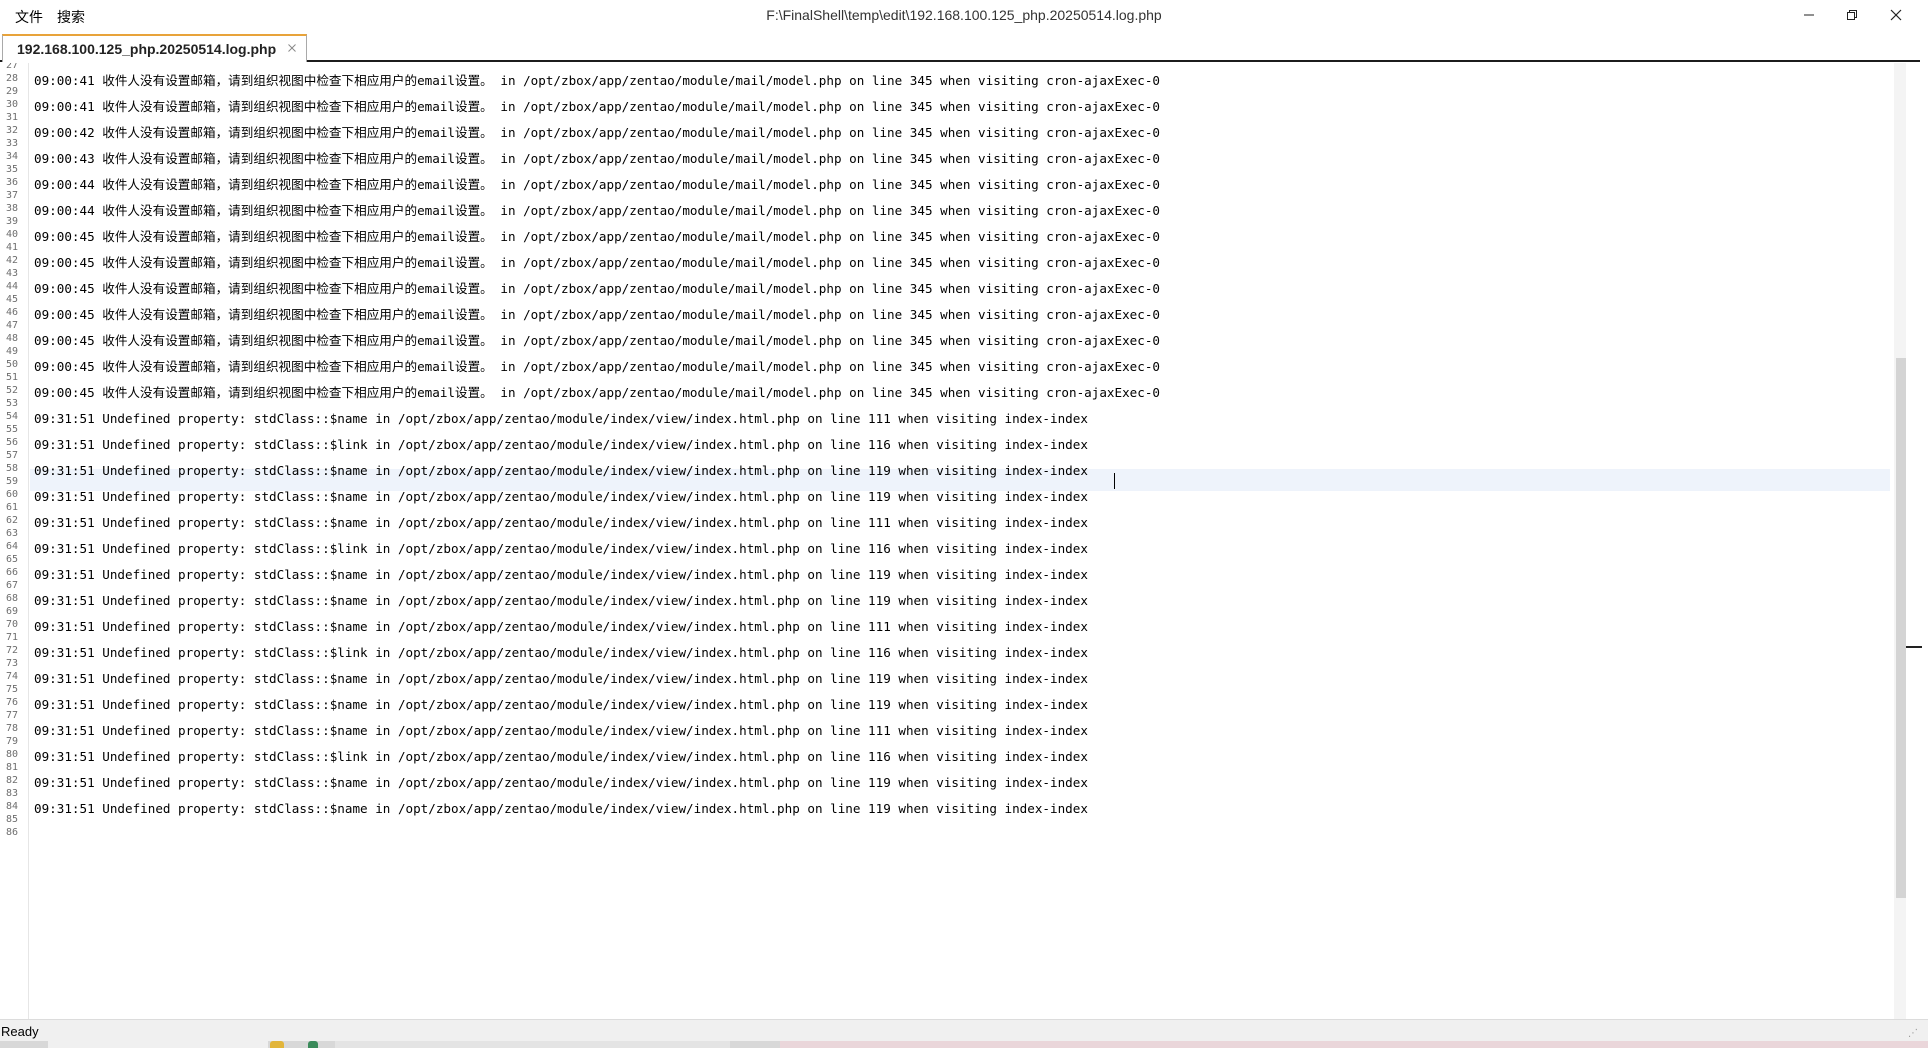 This screenshot has width=1928, height=1048. Describe the element at coordinates (11, 585) in the screenshot. I see `line-number: 67` at that location.